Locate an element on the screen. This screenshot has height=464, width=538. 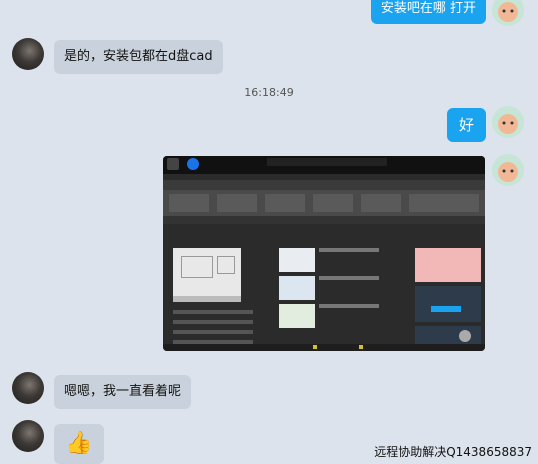
message-bubble-outgoing: 安装吧在哪 打开 is located at coordinates (428, 12).